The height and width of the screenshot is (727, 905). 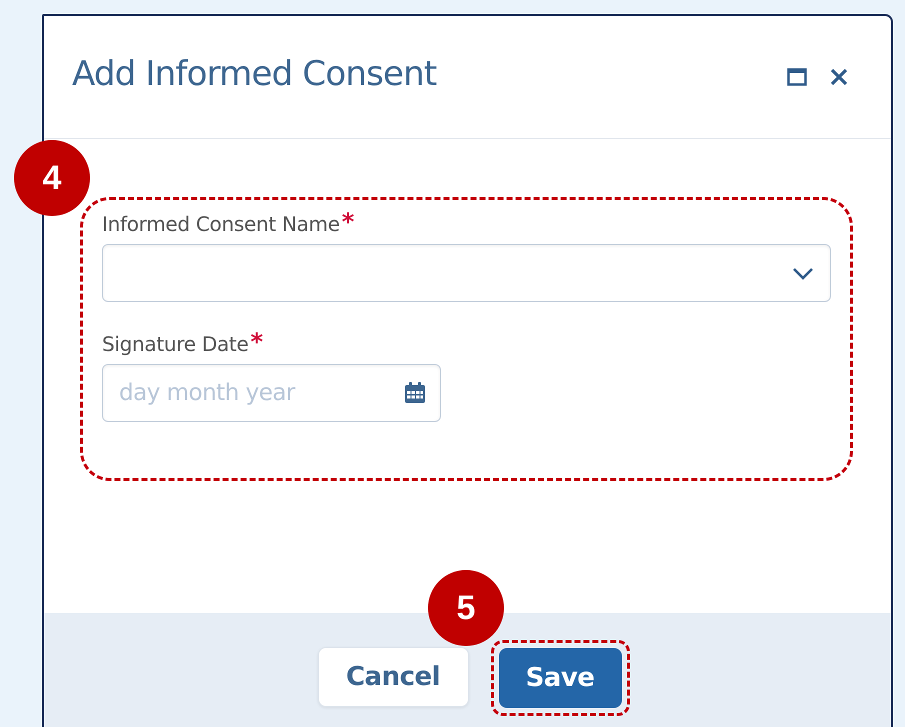 What do you see at coordinates (255, 74) in the screenshot?
I see `dialog-title: Add Informed Consent` at bounding box center [255, 74].